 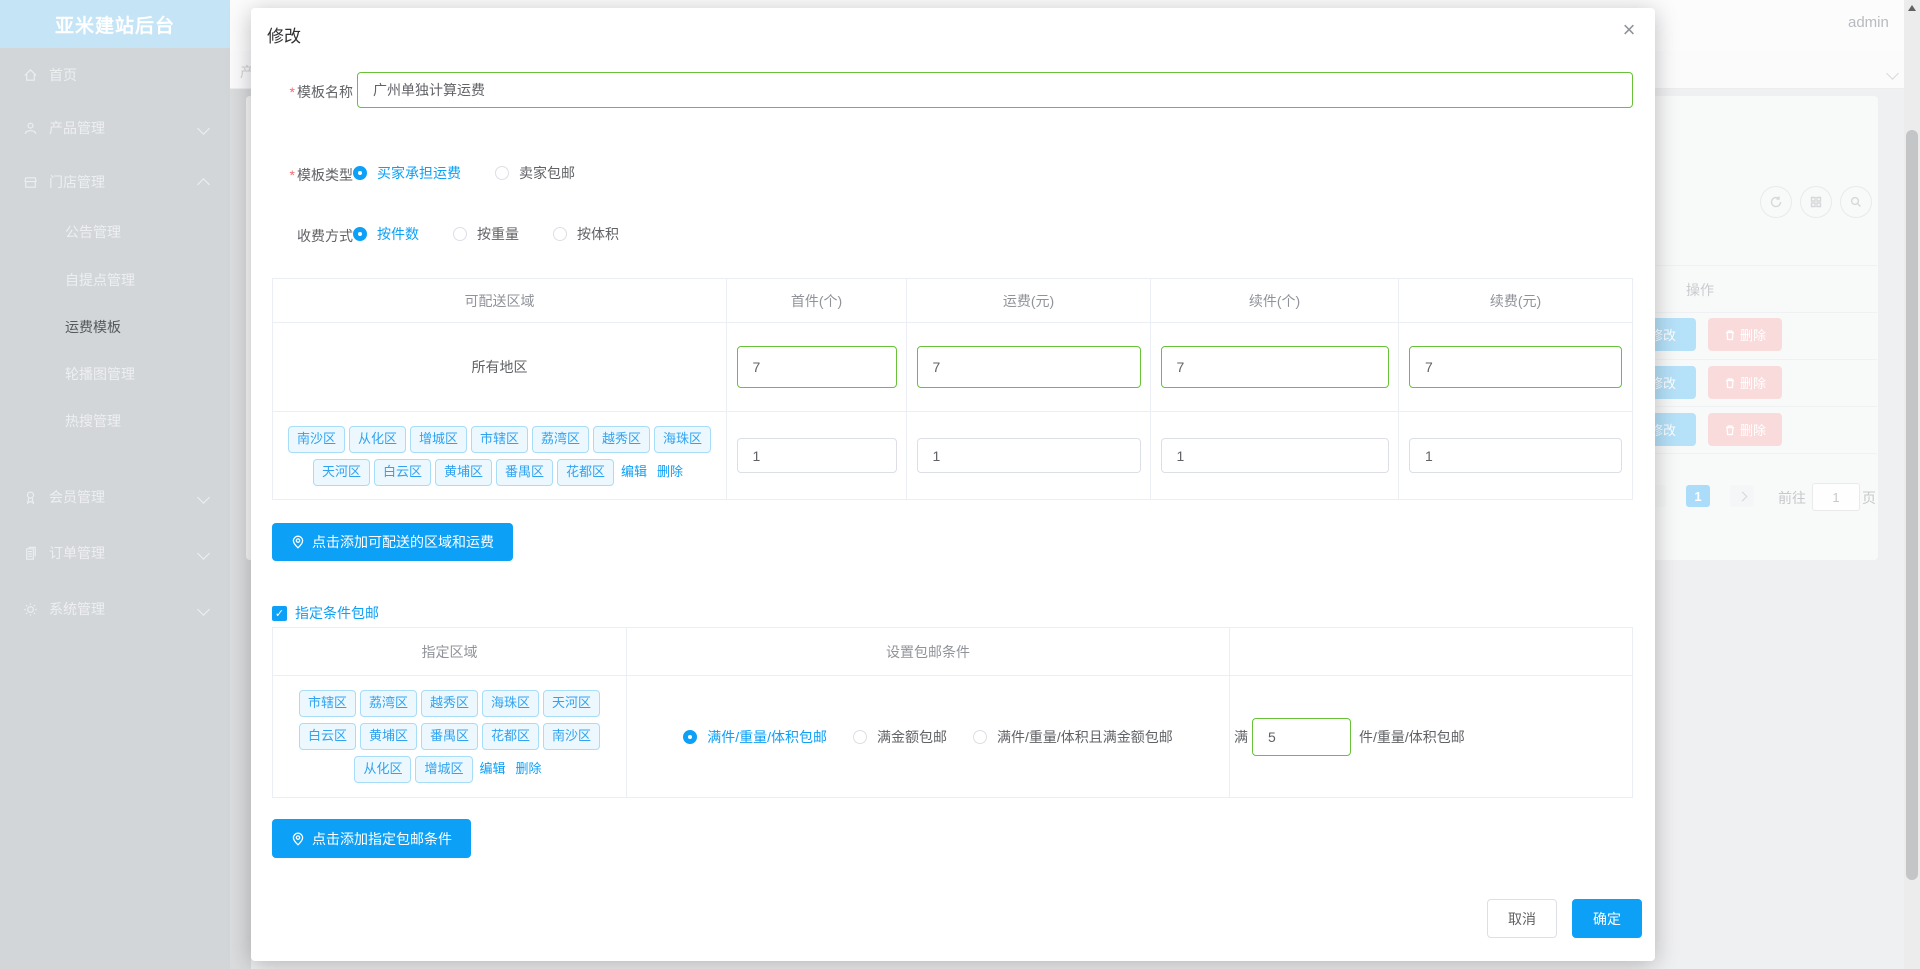 What do you see at coordinates (371, 838) in the screenshot?
I see `add-condition-button: 点击添加指定包邮条件` at bounding box center [371, 838].